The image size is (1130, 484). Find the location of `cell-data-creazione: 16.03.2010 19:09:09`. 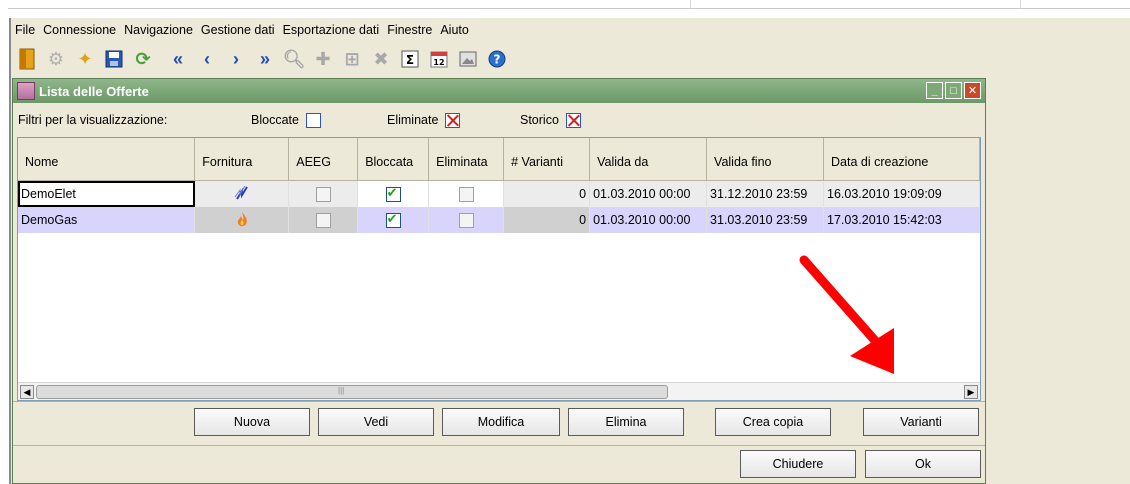

cell-data-creazione: 16.03.2010 19:09:09 is located at coordinates (901, 193).